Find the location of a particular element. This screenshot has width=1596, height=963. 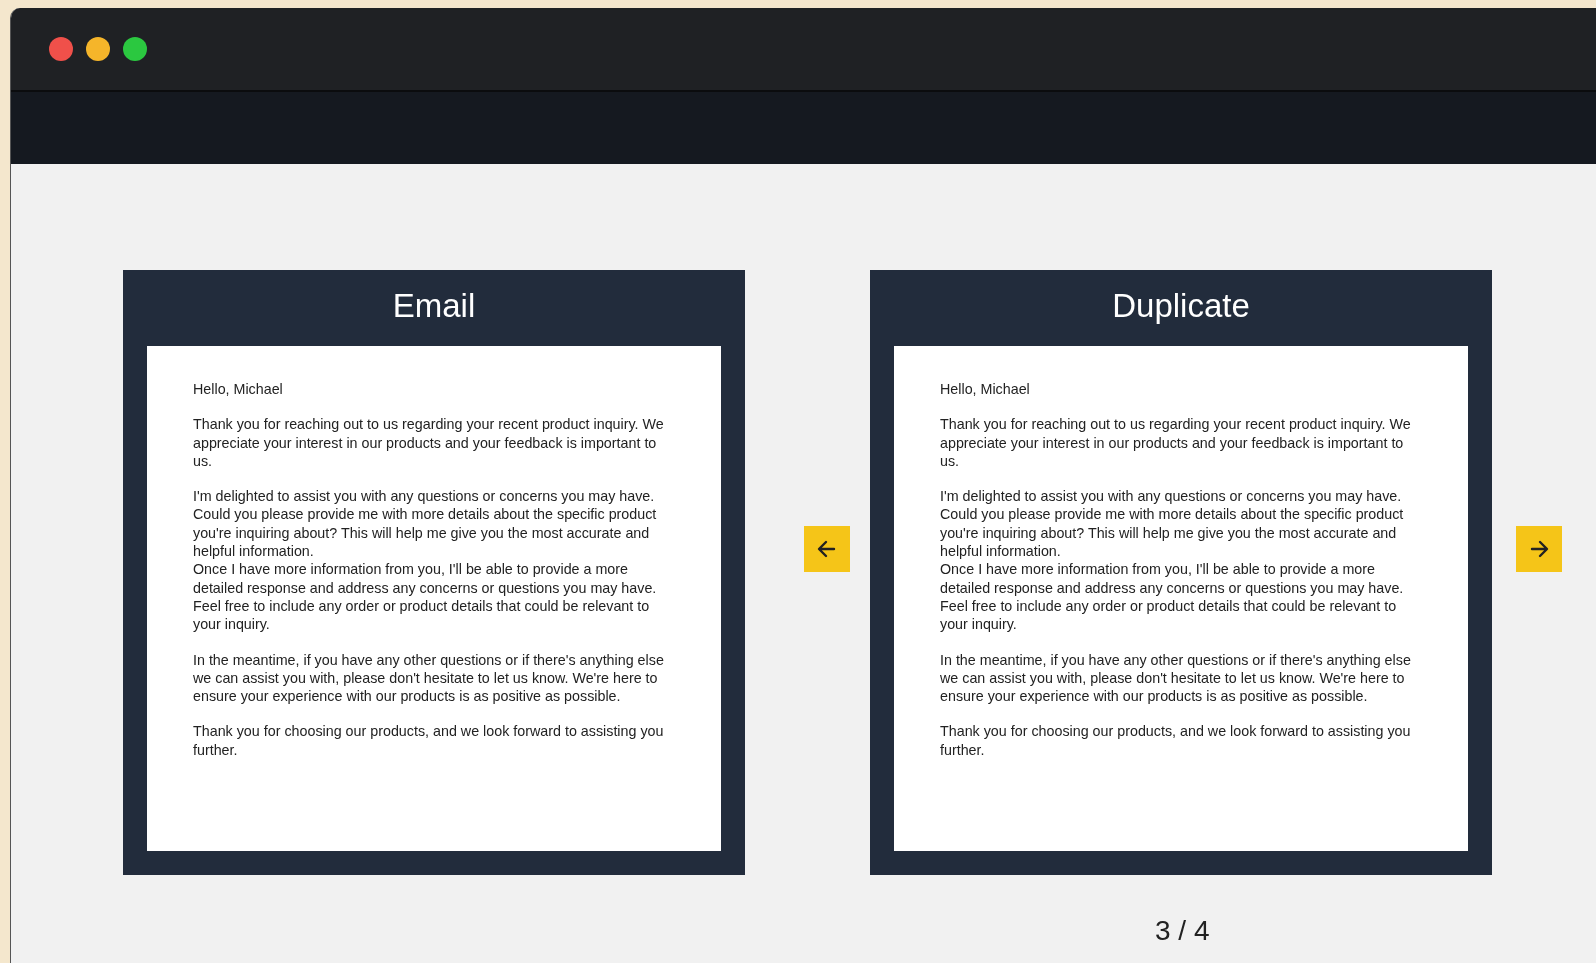

page-indicator: 3 / 4 is located at coordinates (1182, 931).